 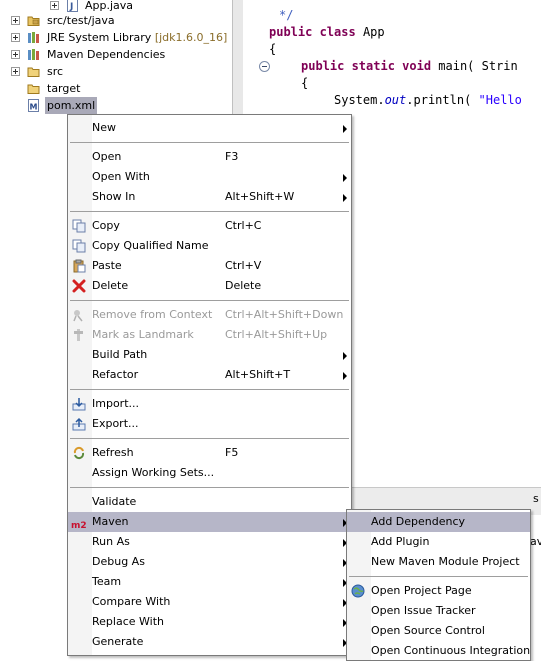 What do you see at coordinates (400, 541) in the screenshot?
I see `menu-label: Add Plugin` at bounding box center [400, 541].